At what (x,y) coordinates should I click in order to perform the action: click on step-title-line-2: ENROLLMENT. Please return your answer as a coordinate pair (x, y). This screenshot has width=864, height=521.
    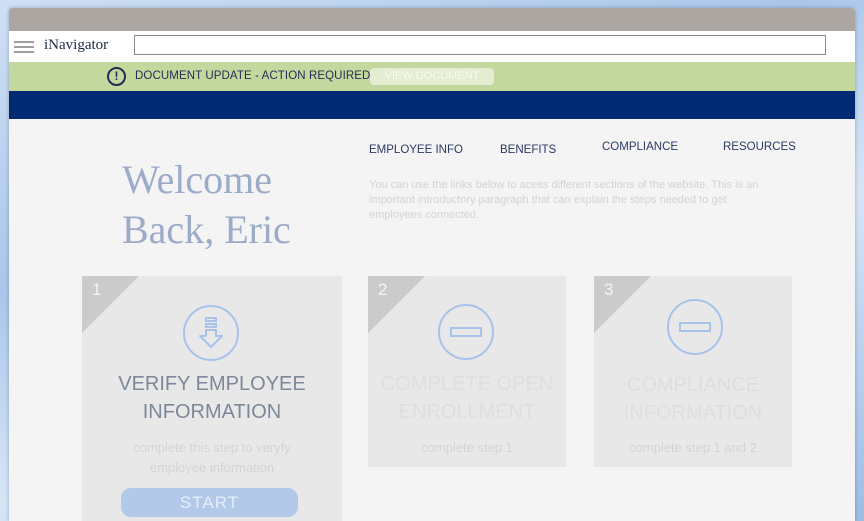
    Looking at the image, I should click on (467, 412).